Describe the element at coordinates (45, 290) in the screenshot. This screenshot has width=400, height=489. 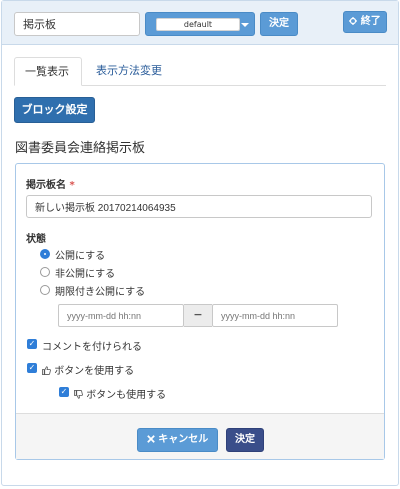
I see `radio-limited` at that location.